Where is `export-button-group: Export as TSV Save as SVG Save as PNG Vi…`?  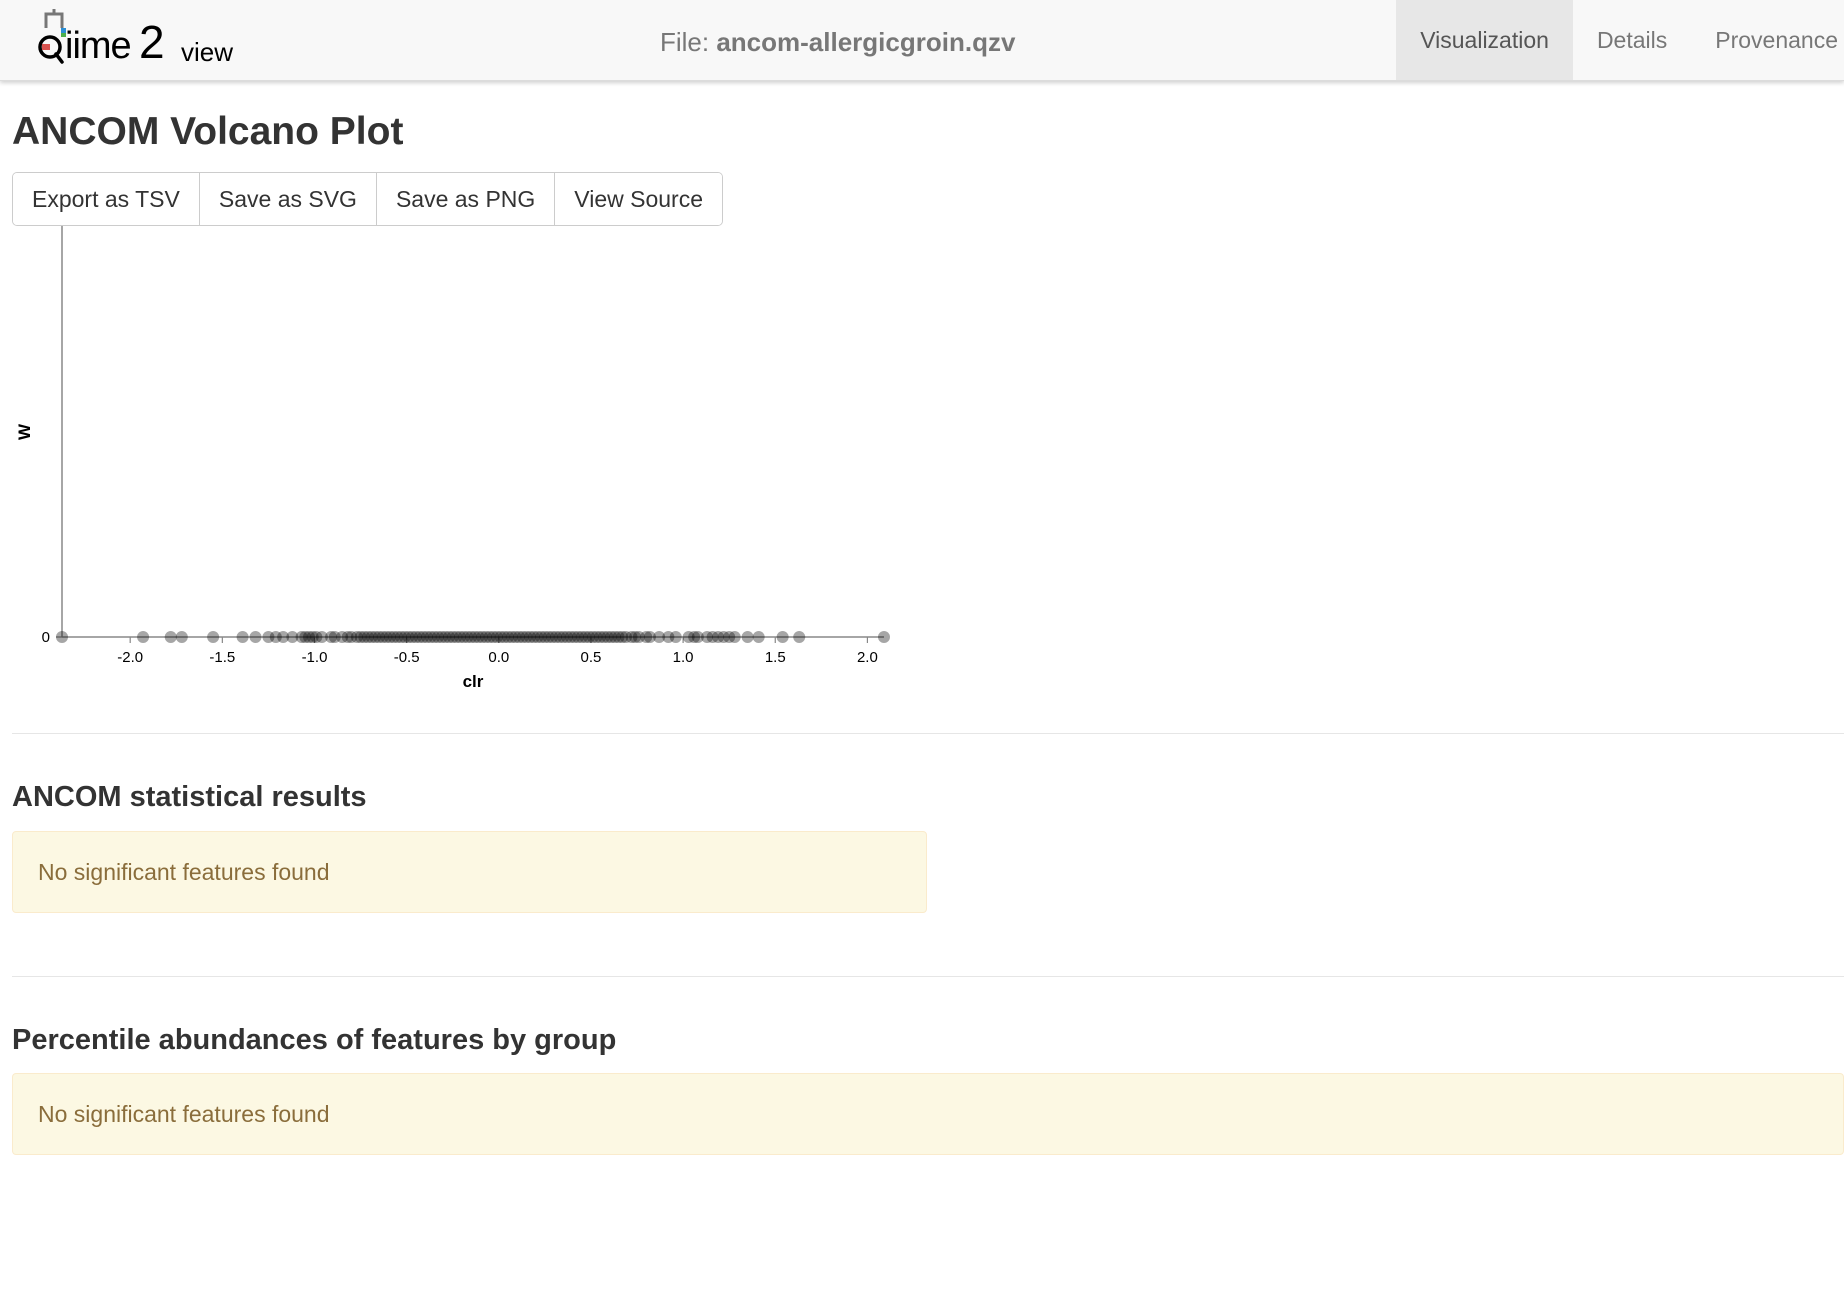 export-button-group: Export as TSV Save as SVG Save as PNG Vi… is located at coordinates (367, 199).